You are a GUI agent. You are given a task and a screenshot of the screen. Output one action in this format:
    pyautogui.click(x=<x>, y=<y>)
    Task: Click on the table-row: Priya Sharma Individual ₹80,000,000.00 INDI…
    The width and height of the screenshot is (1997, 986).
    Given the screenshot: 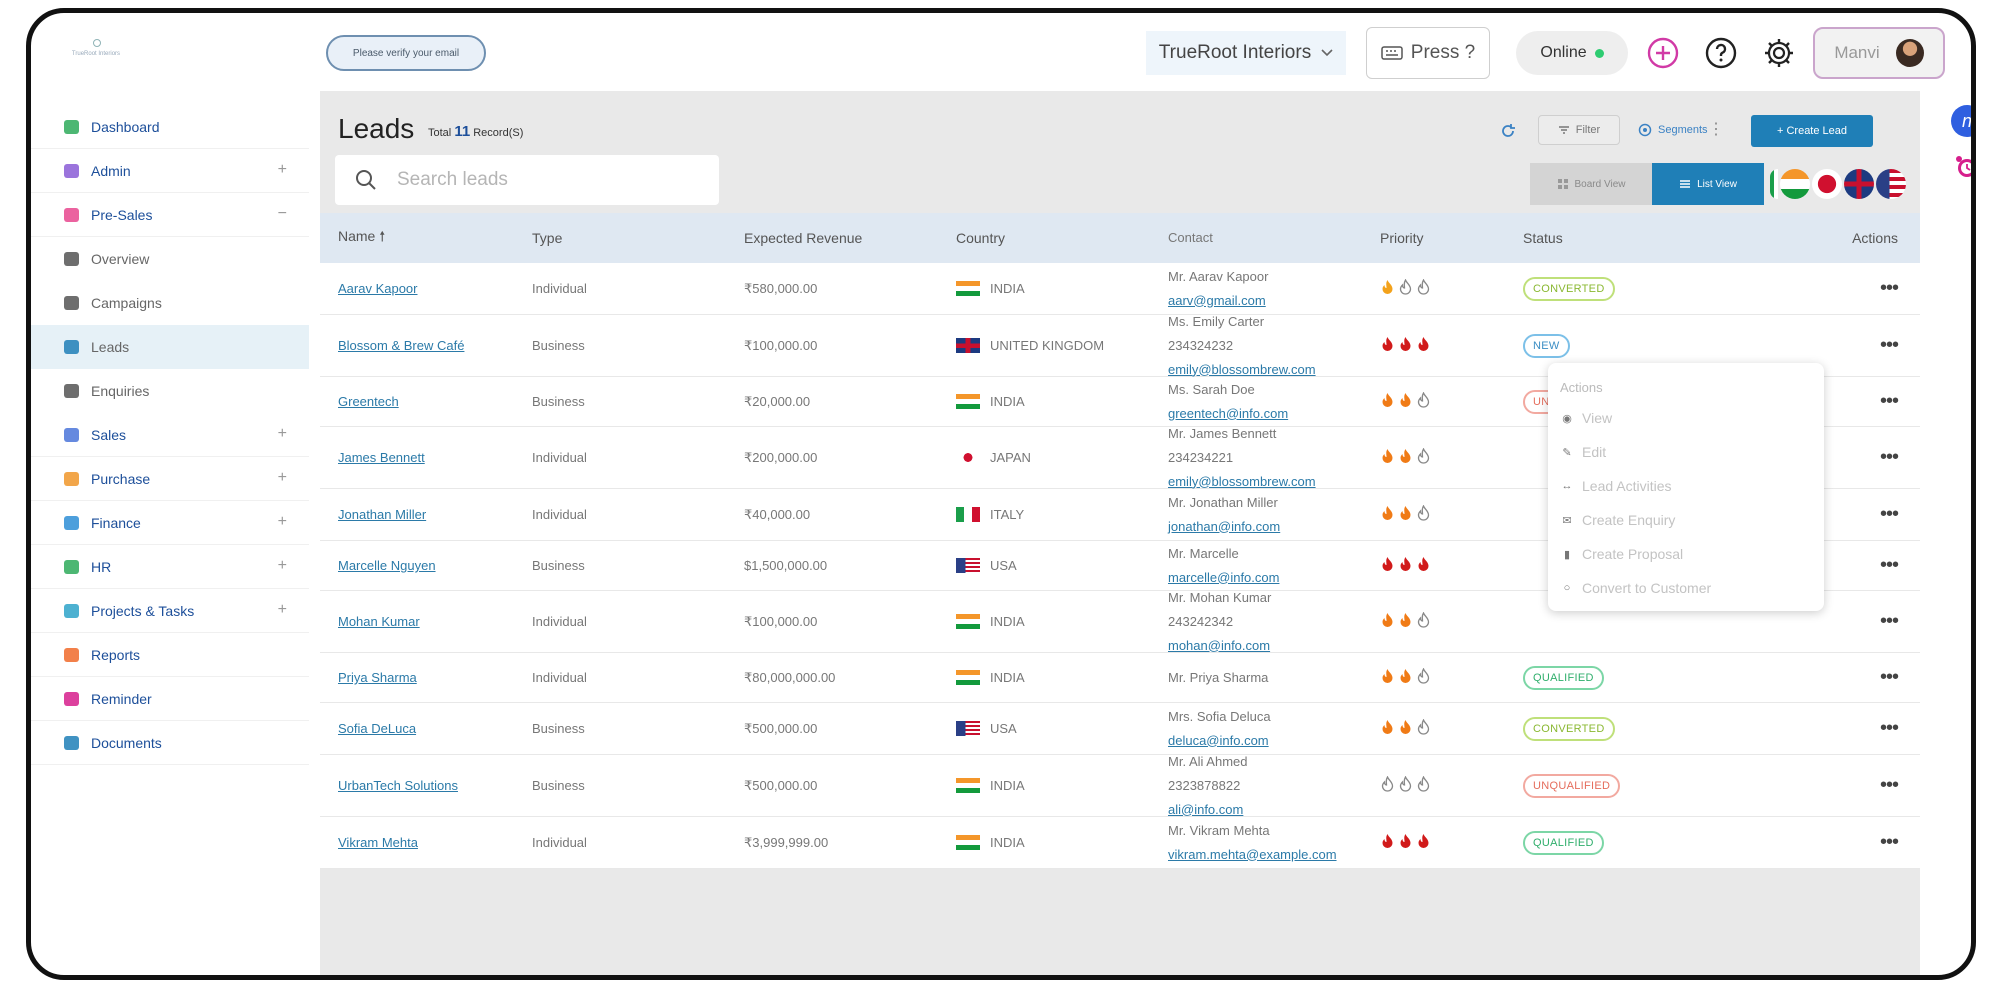 What is the action you would take?
    pyautogui.click(x=1120, y=678)
    